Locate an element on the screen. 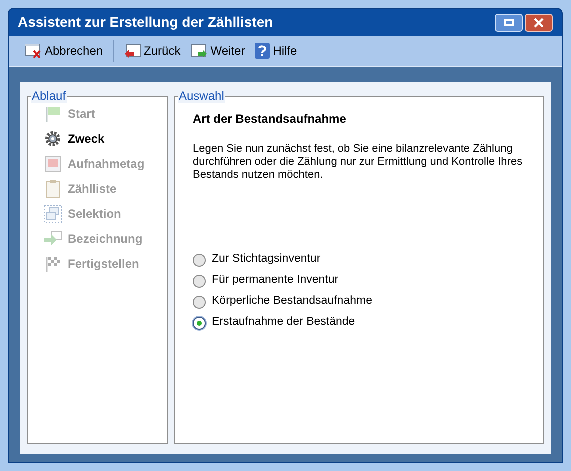  restore-button is located at coordinates (509, 23).